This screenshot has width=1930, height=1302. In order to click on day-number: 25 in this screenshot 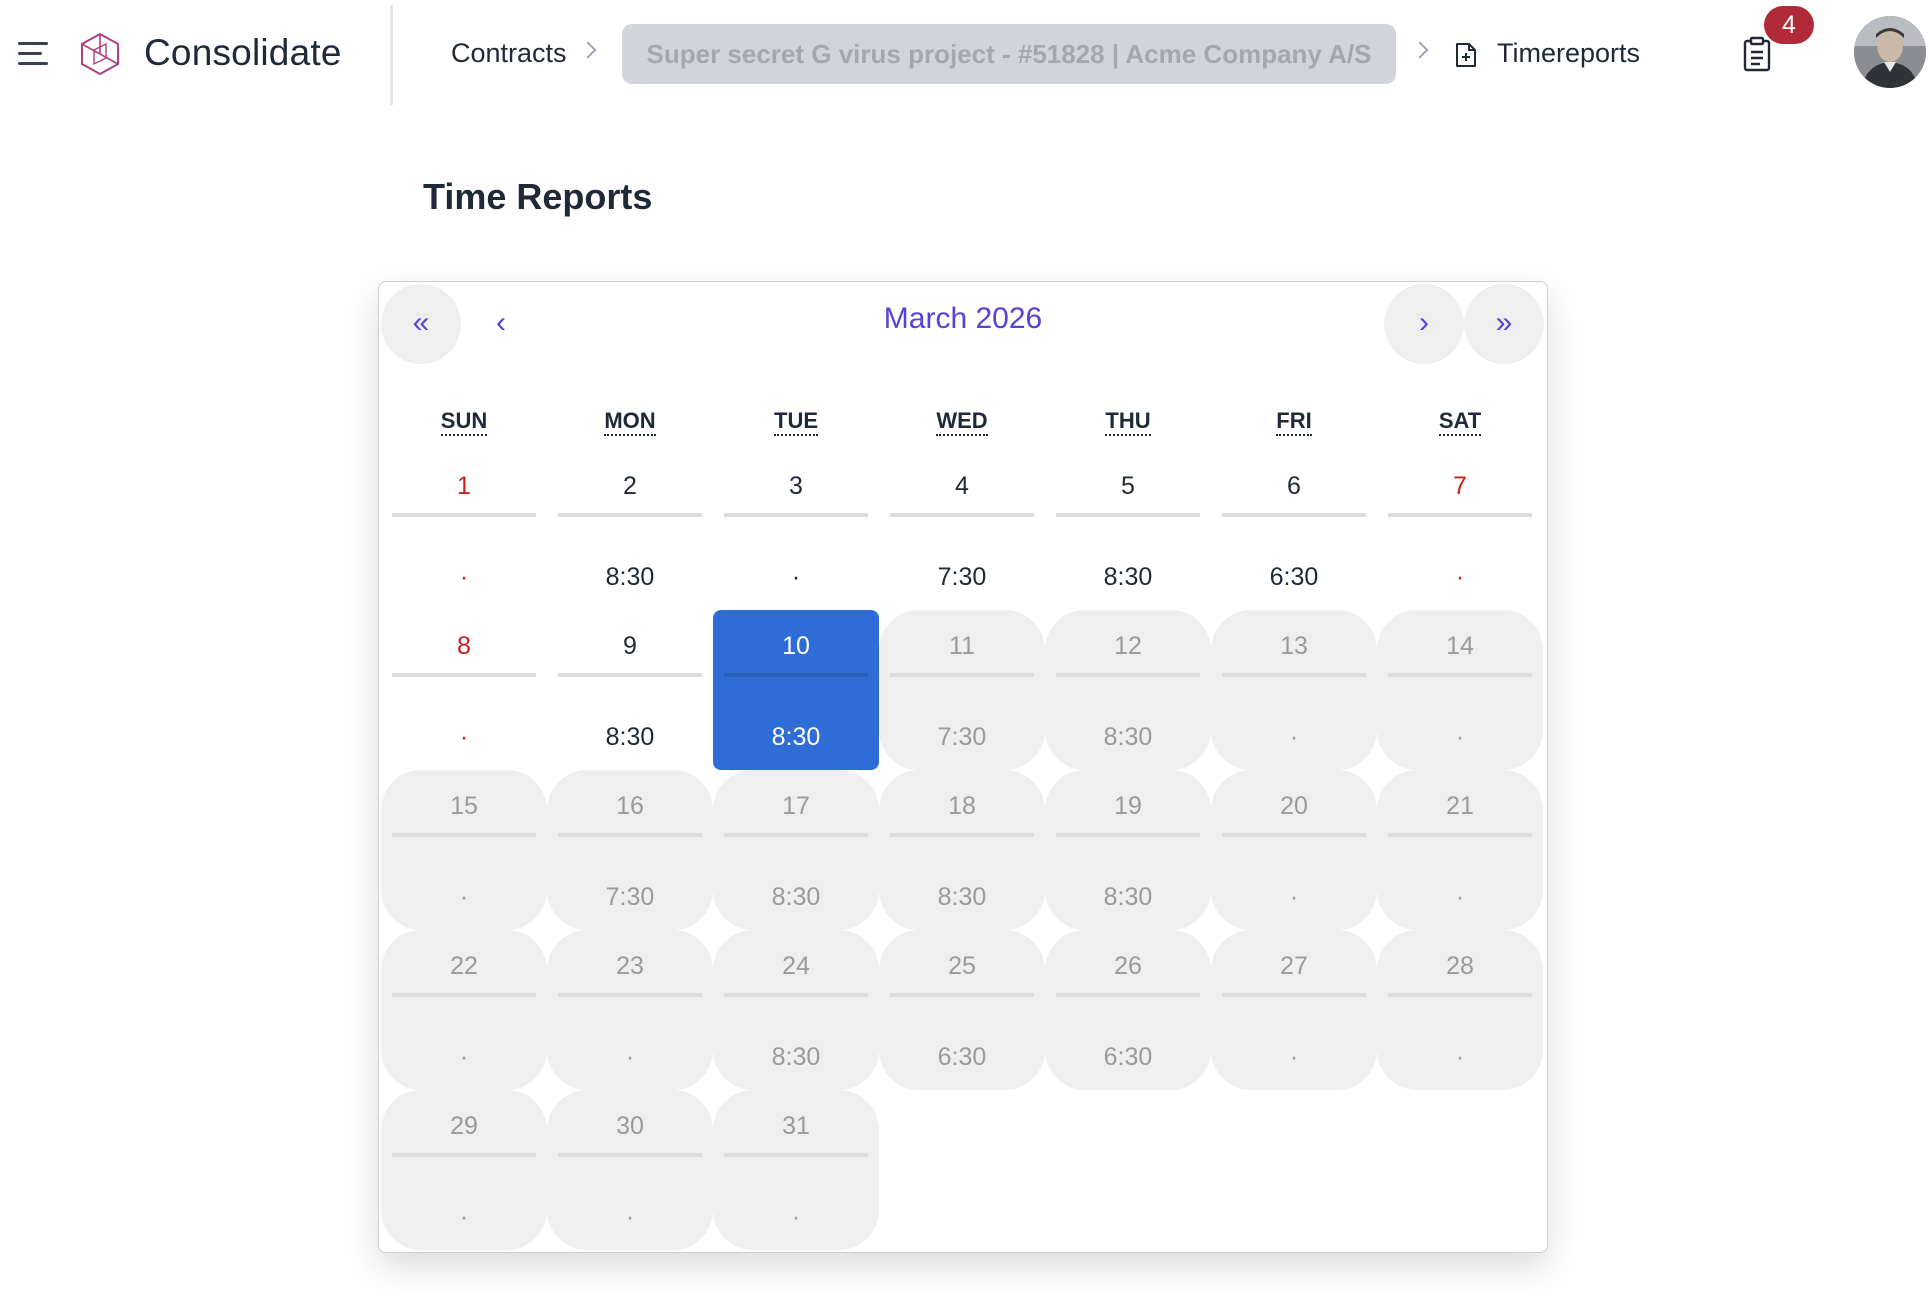, I will do `click(962, 966)`.